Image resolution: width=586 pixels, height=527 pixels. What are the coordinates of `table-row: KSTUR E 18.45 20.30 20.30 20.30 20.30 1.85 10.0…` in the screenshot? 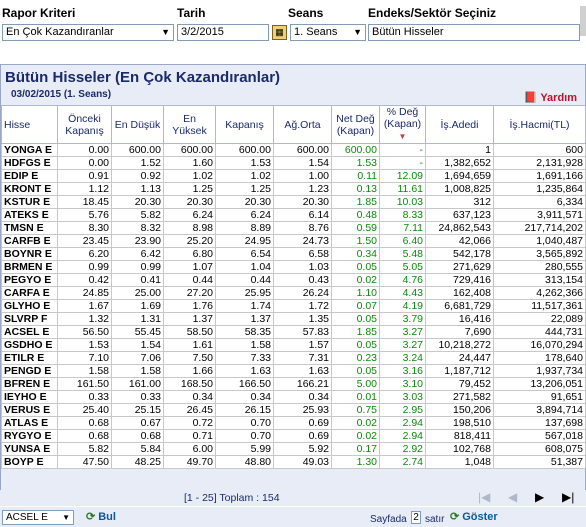 It's located at (293, 202).